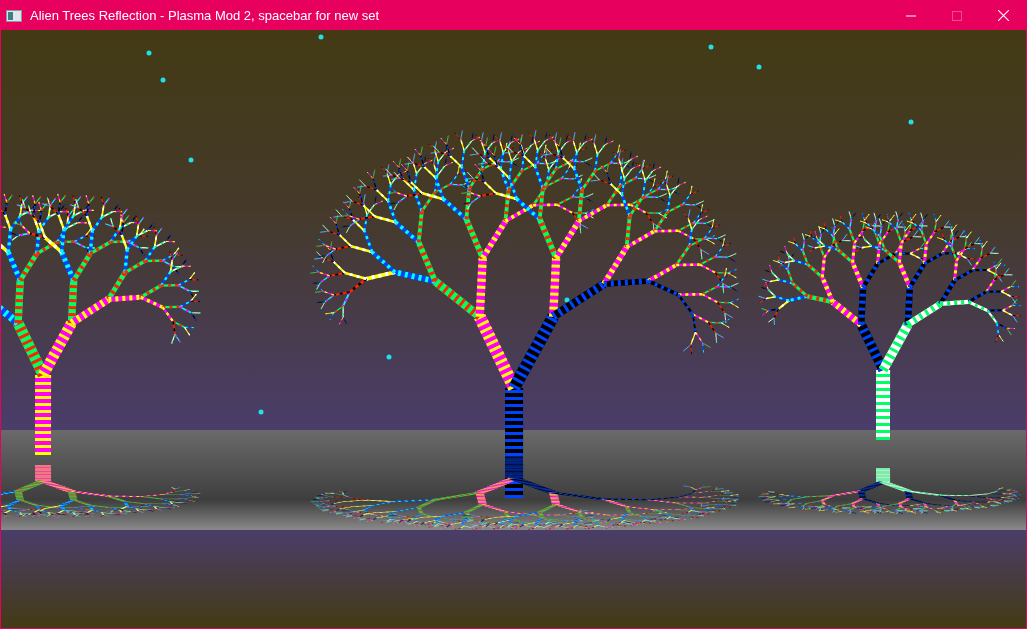 This screenshot has height=629, width=1027. What do you see at coordinates (204, 15) in the screenshot?
I see `window-title: Alien Trees Reflection - Plasma Mod 2, spacebar for new set` at bounding box center [204, 15].